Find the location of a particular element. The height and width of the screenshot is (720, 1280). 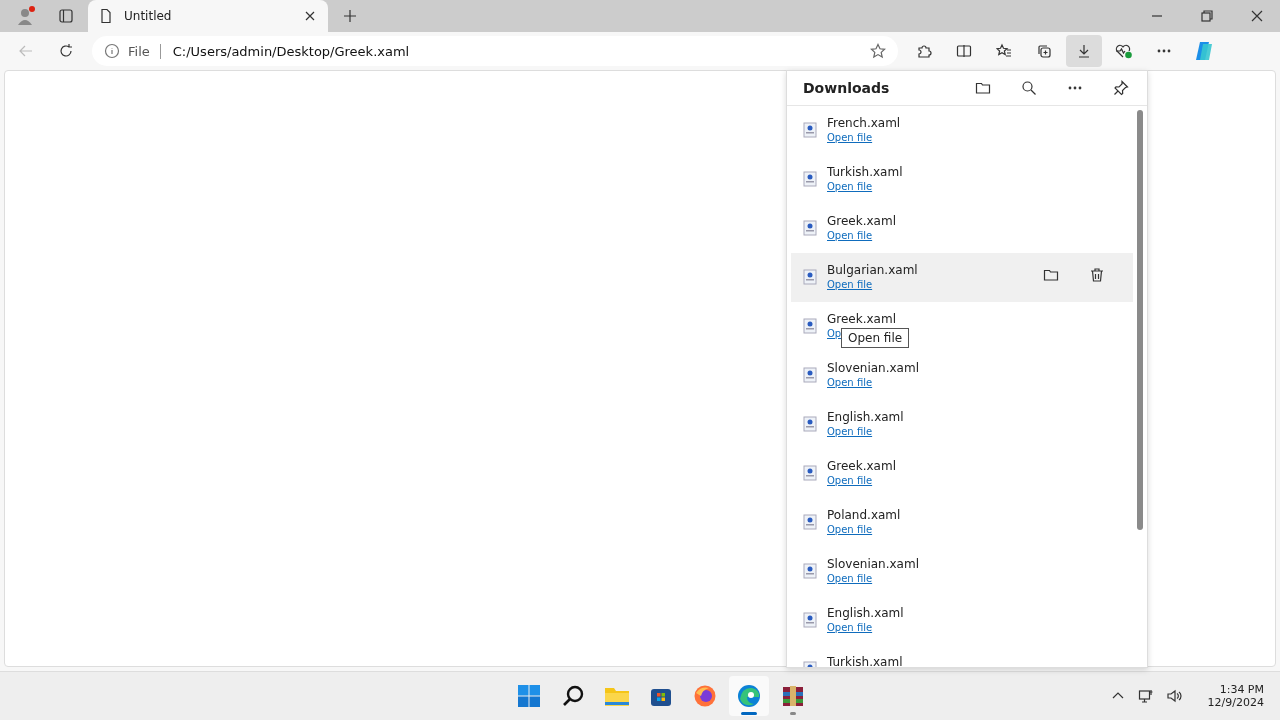

volume-icon is located at coordinates (1173, 696).